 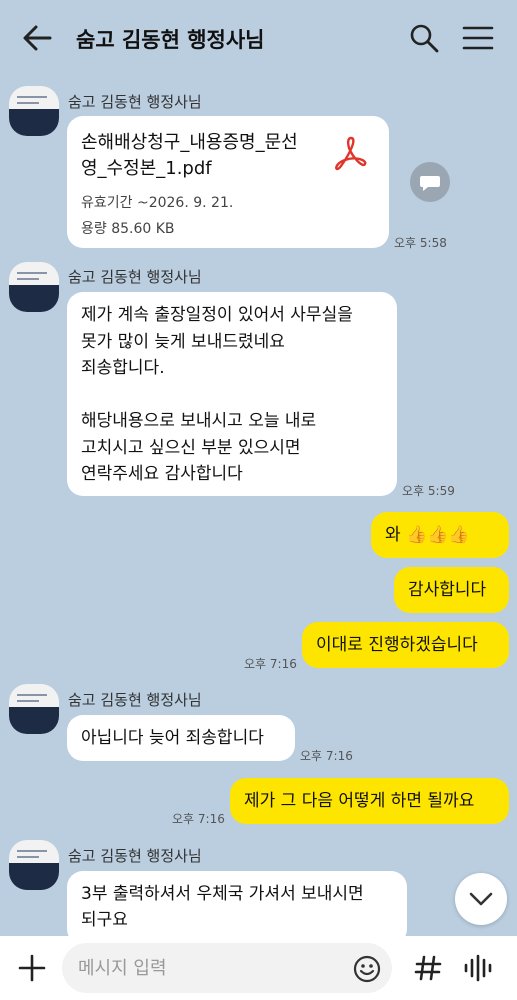 What do you see at coordinates (440, 535) in the screenshot?
I see `my-message-bubble: 와 👍👍👍` at bounding box center [440, 535].